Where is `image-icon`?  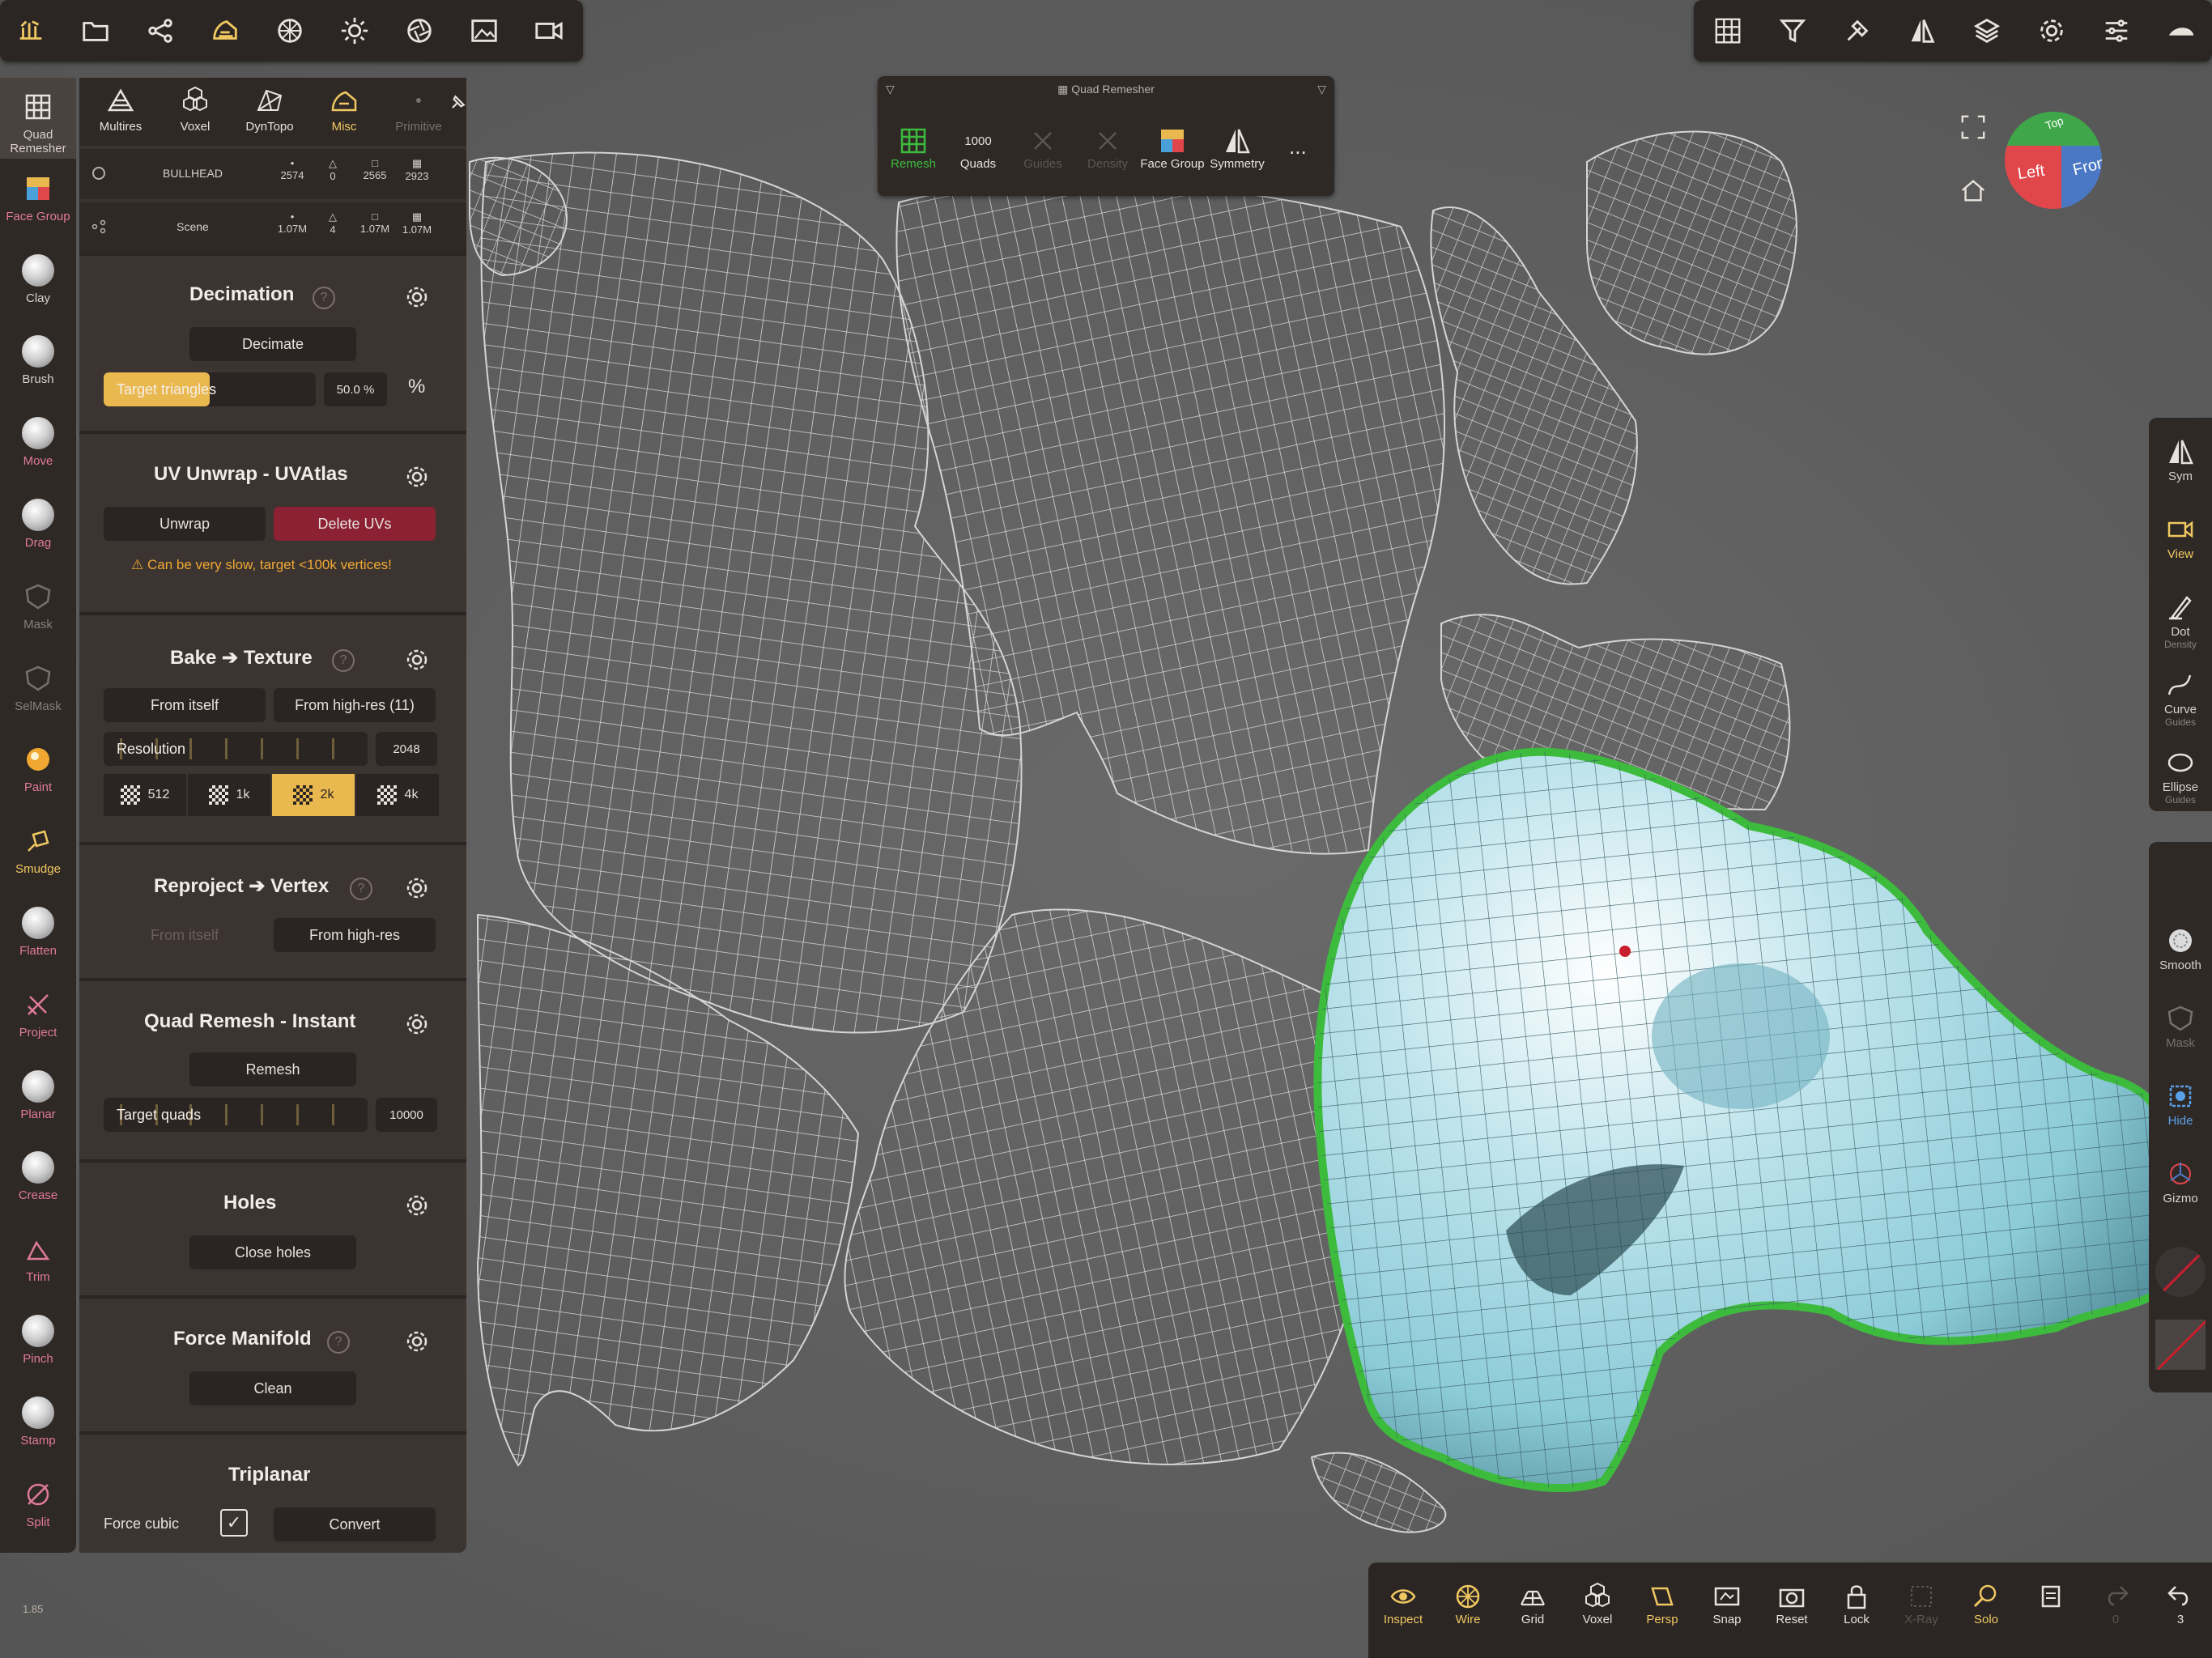 image-icon is located at coordinates (484, 31).